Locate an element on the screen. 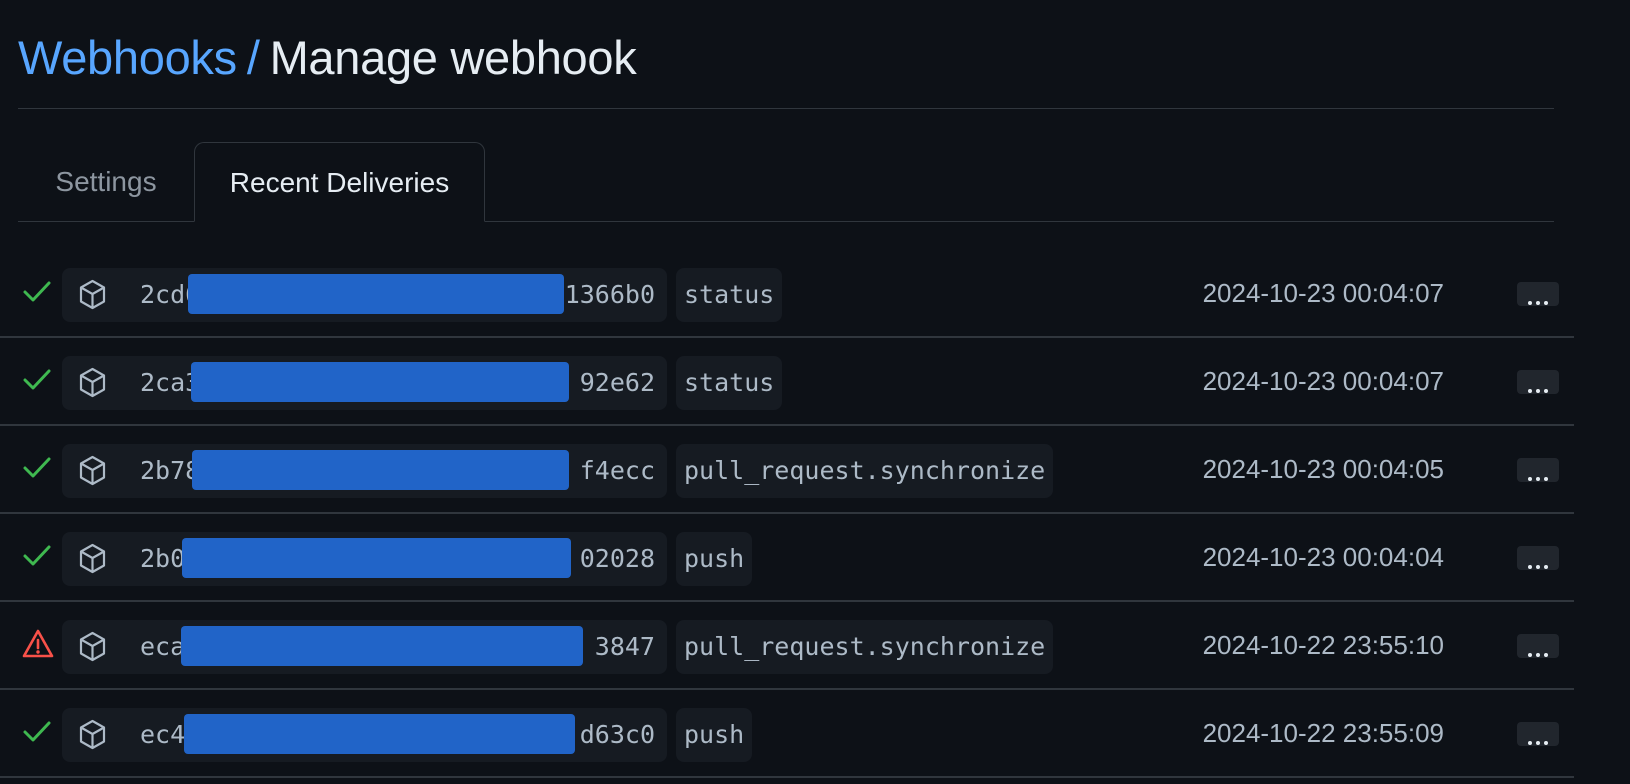 Image resolution: width=1630 pixels, height=784 pixels. header-divider is located at coordinates (786, 108).